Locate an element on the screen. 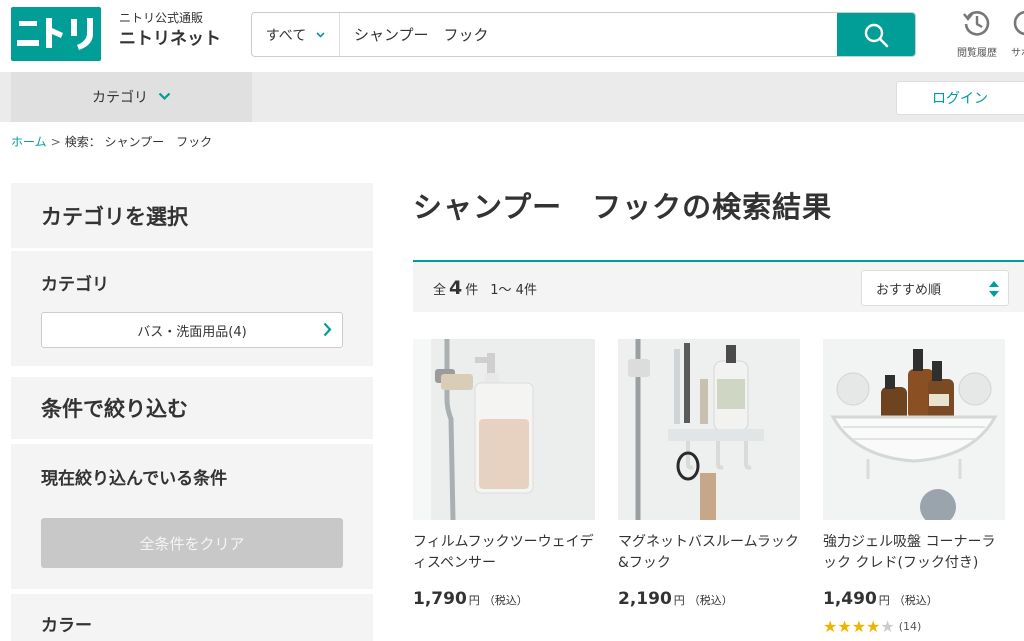 Image resolution: width=1024 pixels, height=641 pixels. support-label: サポ is located at coordinates (1017, 53).